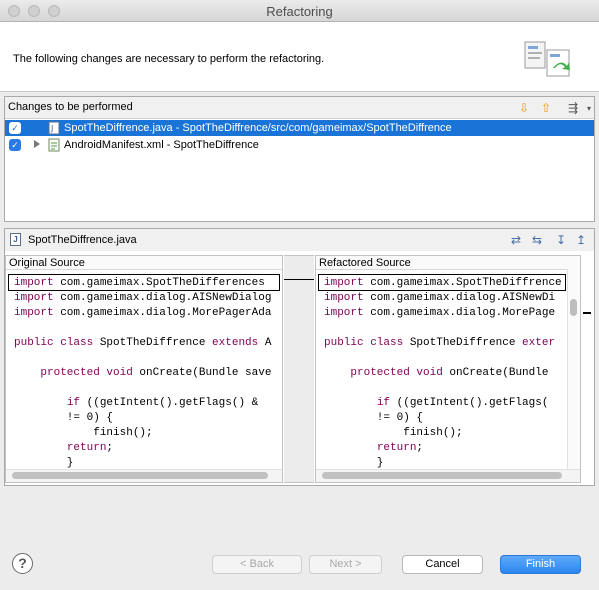  I want to click on diff-gutter, so click(299, 369).